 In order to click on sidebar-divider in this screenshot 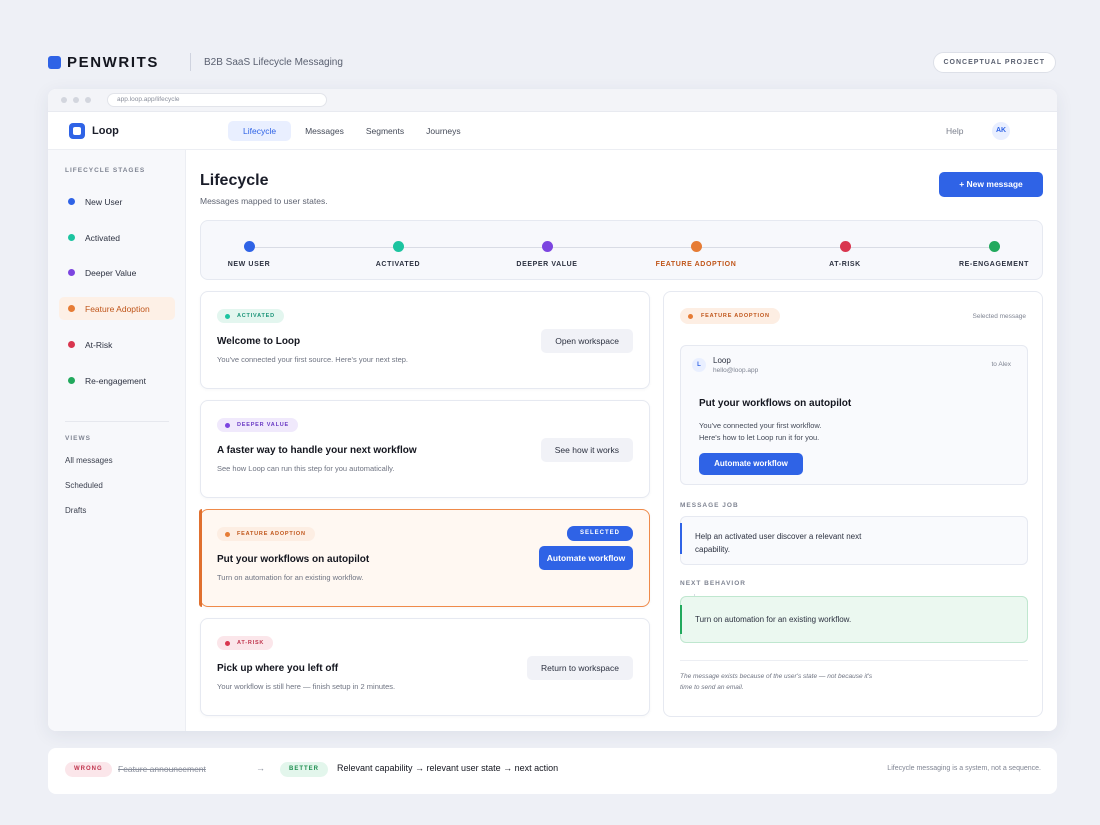, I will do `click(117, 421)`.